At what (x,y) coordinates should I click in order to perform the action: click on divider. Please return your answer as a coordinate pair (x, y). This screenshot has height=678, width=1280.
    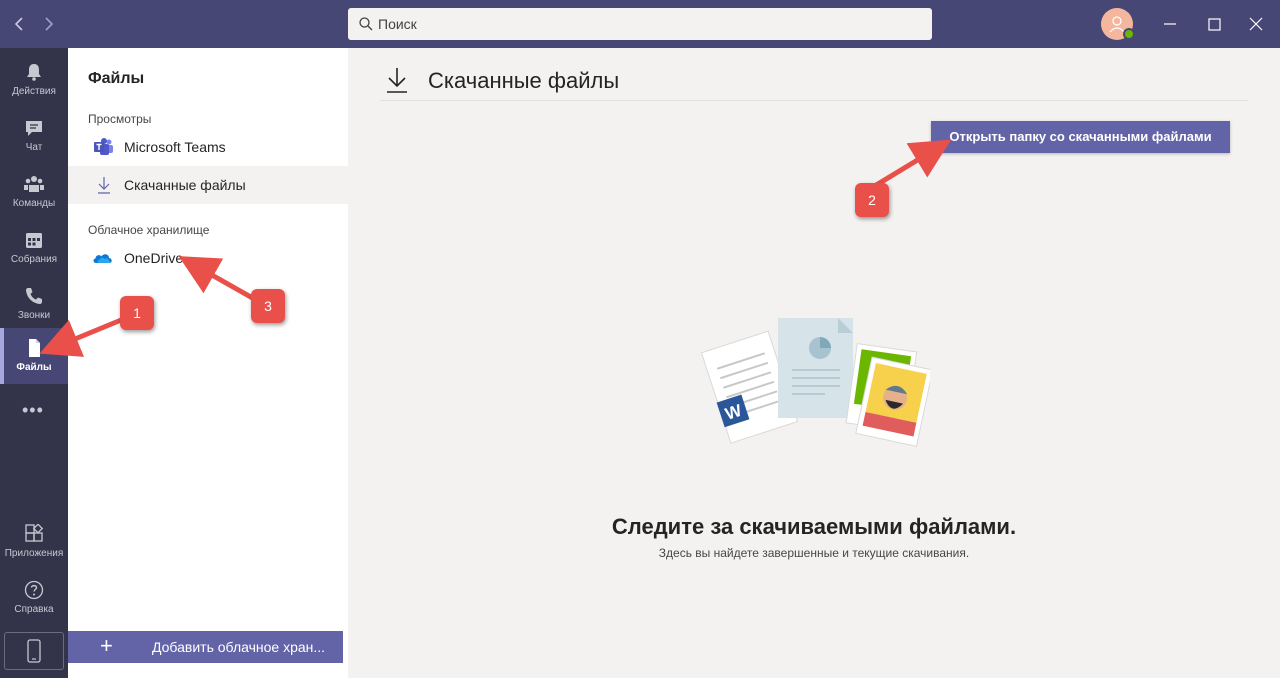
    Looking at the image, I should click on (814, 100).